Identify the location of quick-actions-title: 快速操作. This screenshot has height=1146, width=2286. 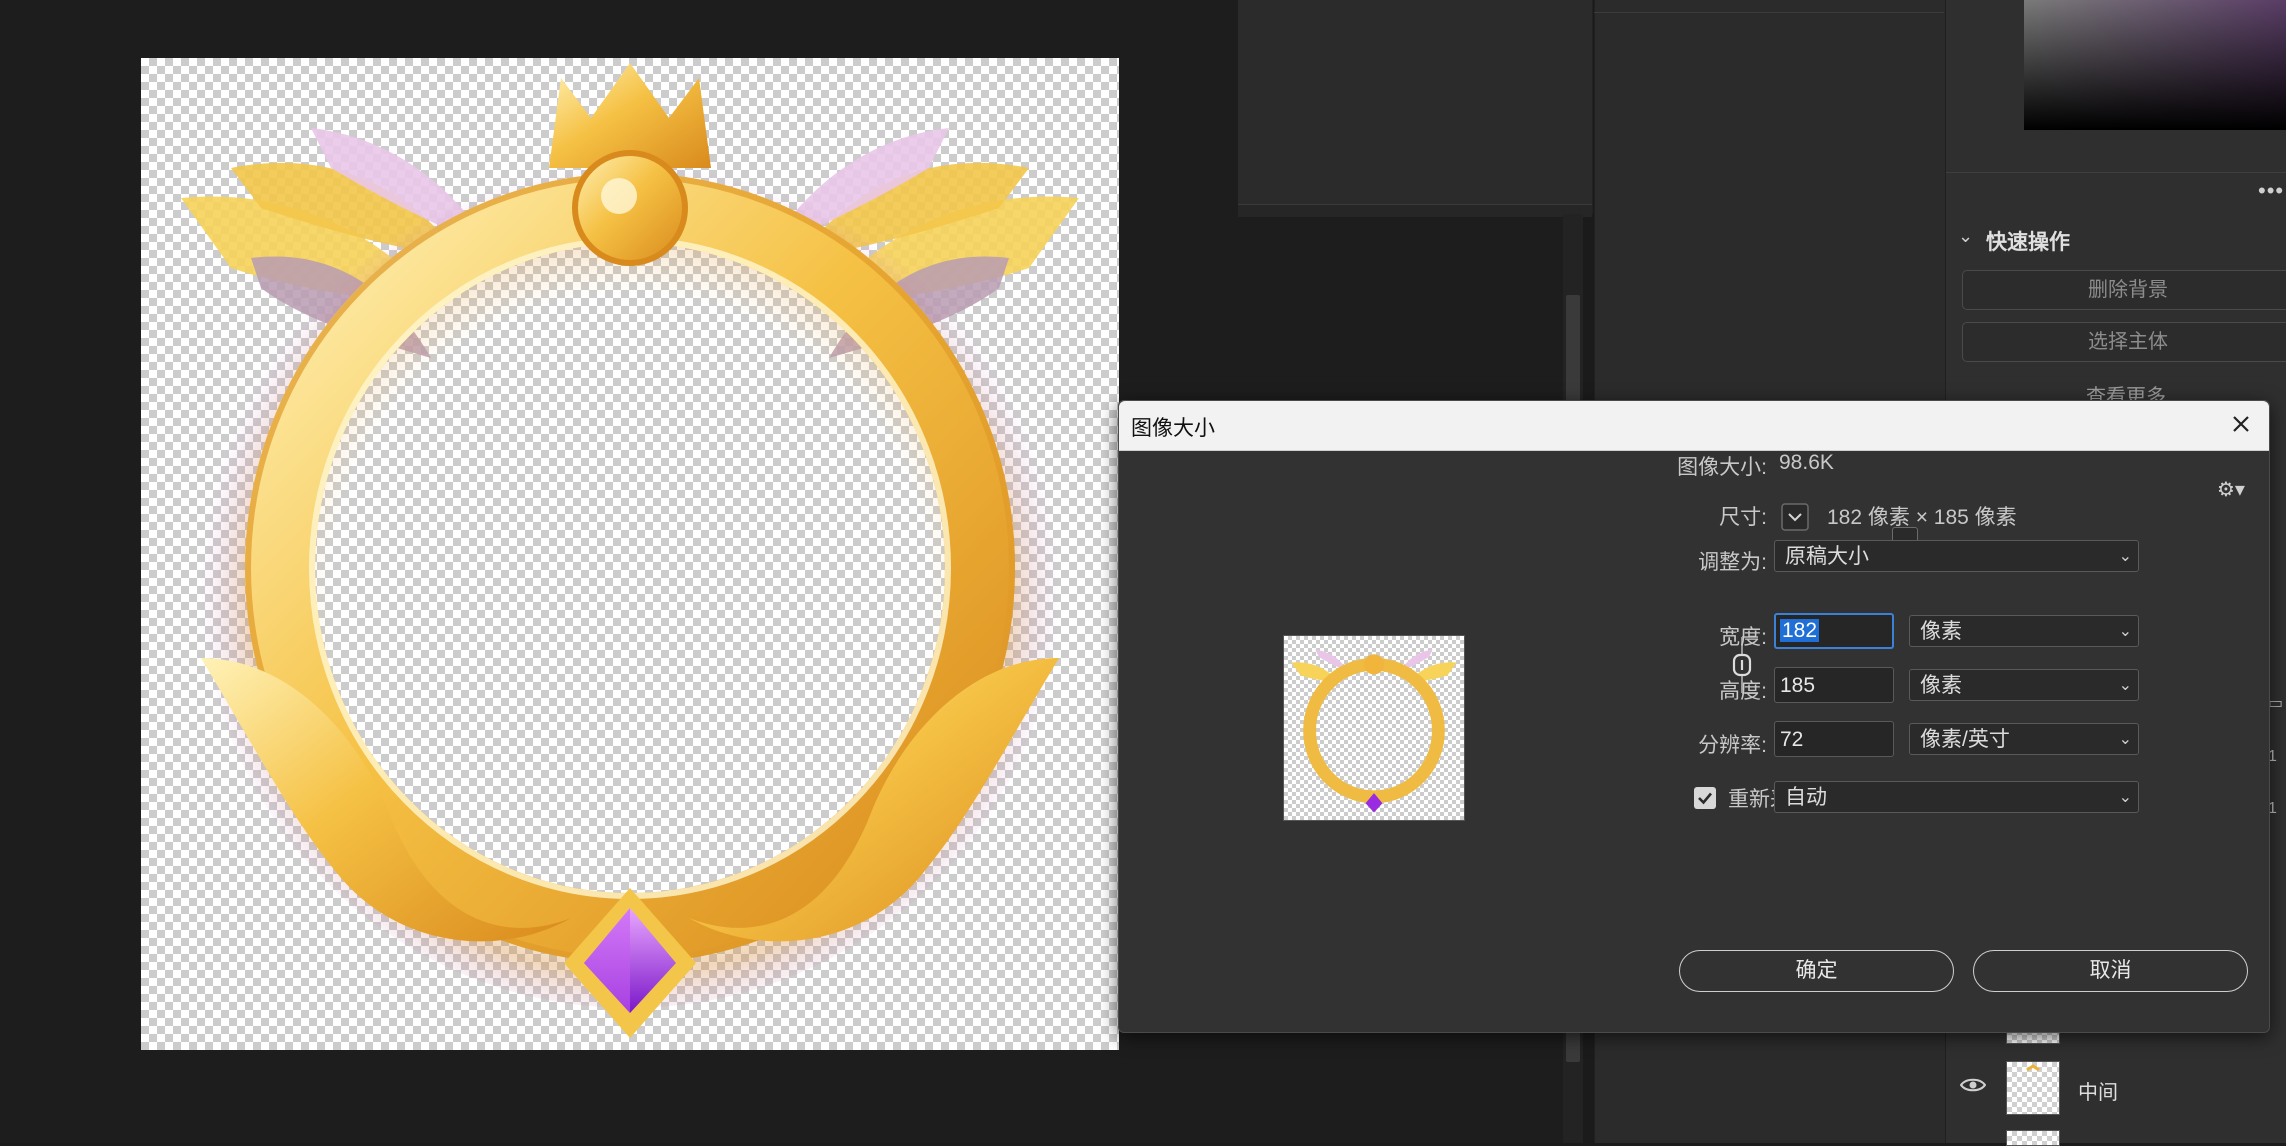
(2028, 242).